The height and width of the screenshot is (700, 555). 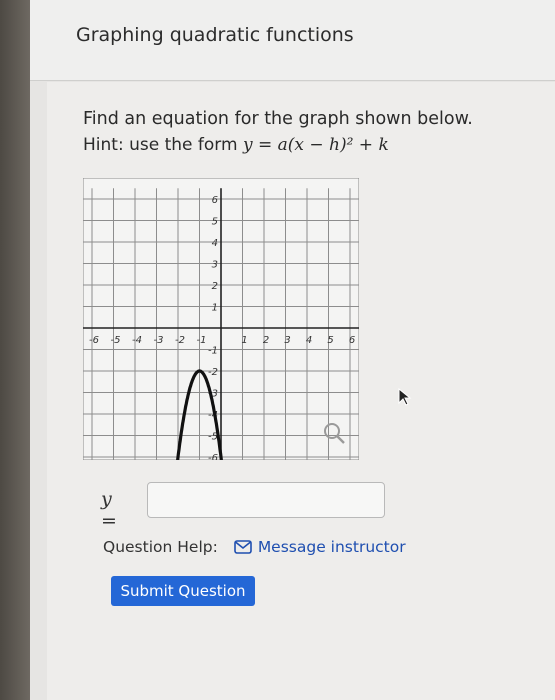 I want to click on x-tick-label: 2, so click(x=266, y=340).